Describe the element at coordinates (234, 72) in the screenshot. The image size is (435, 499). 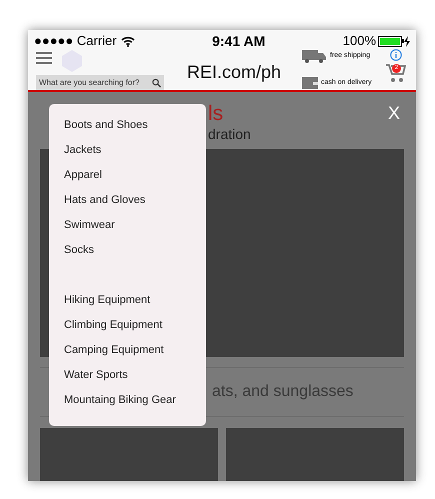
I see `site-title: REI.com/ph` at that location.